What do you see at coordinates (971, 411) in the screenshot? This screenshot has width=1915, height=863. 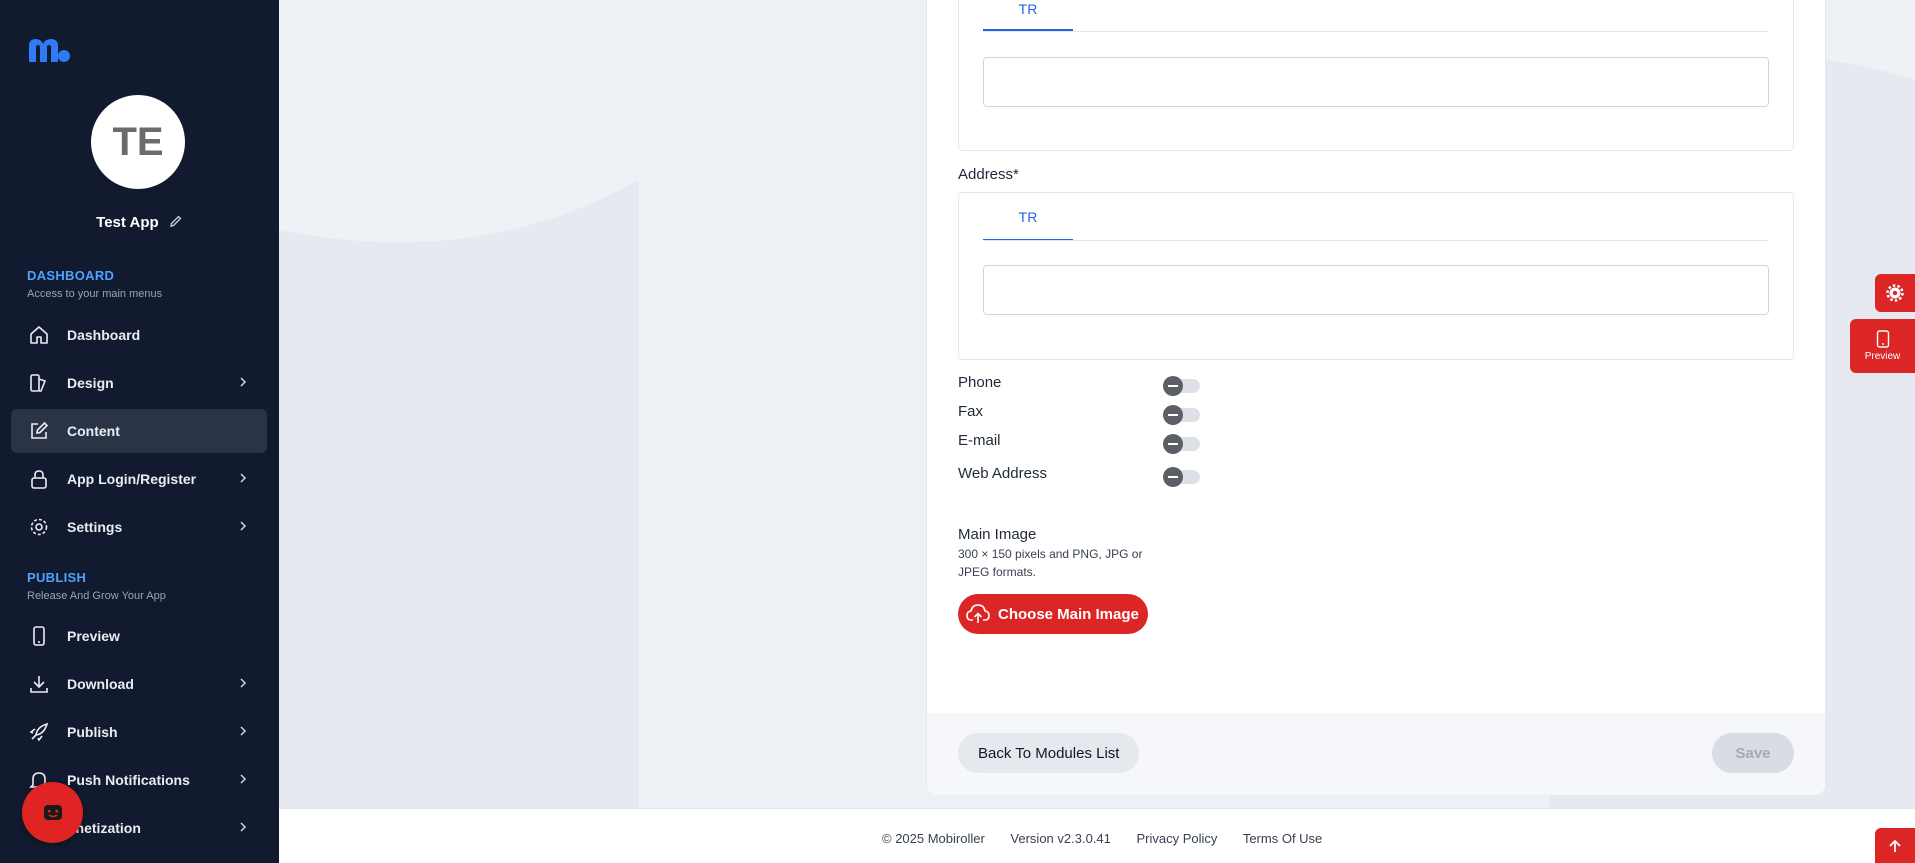 I see `toggle-label: Fax` at bounding box center [971, 411].